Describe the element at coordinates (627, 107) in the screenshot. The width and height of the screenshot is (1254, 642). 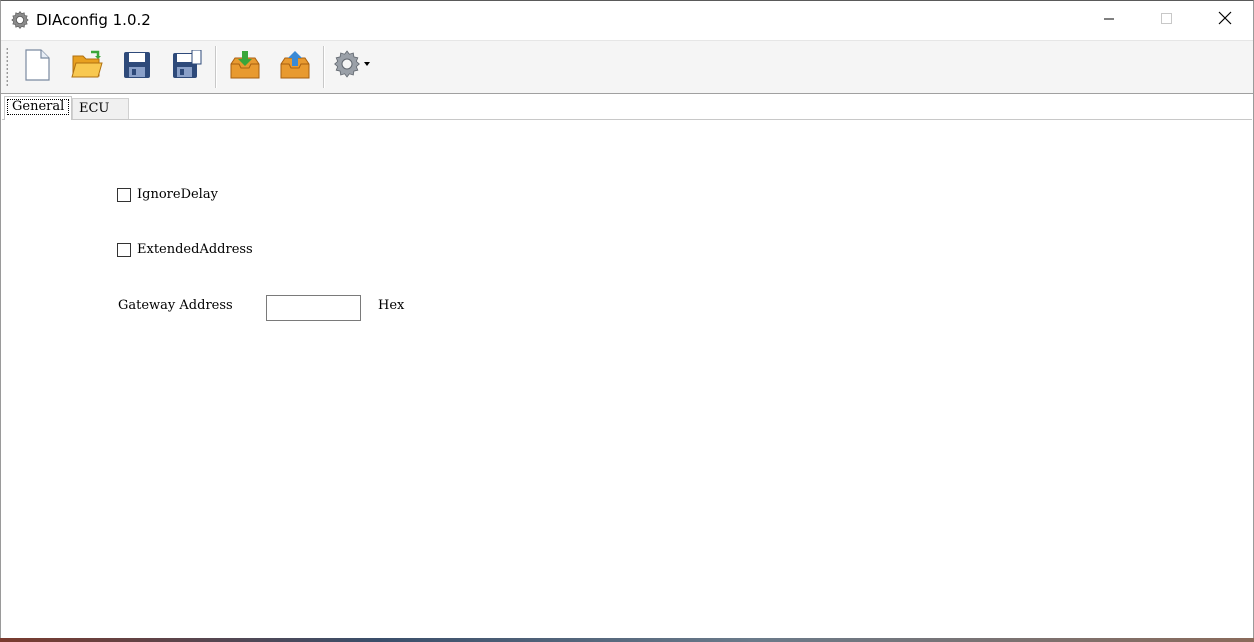
I see `tab-strip: General ECU` at that location.